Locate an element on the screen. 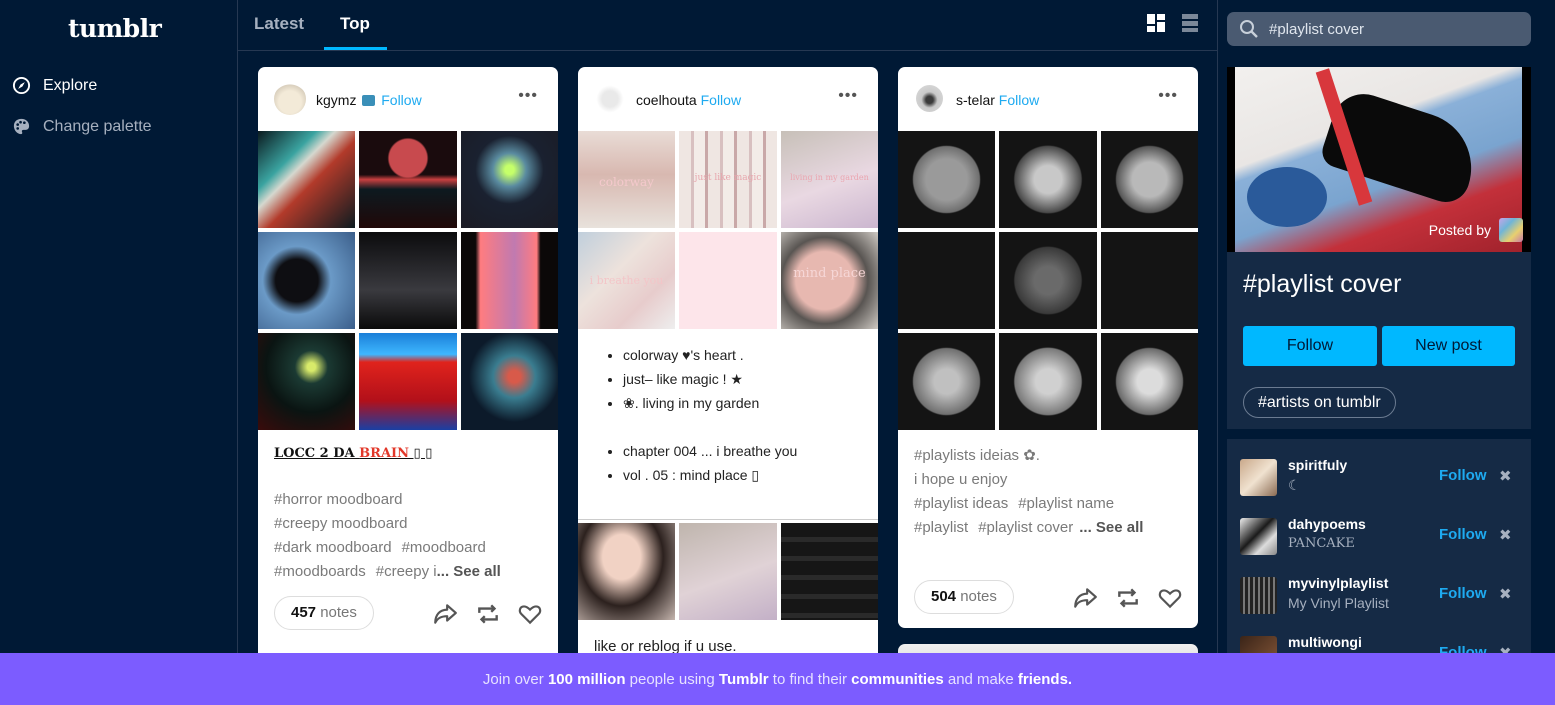 This screenshot has width=1555, height=705. post-image: just like magic is located at coordinates (728, 179).